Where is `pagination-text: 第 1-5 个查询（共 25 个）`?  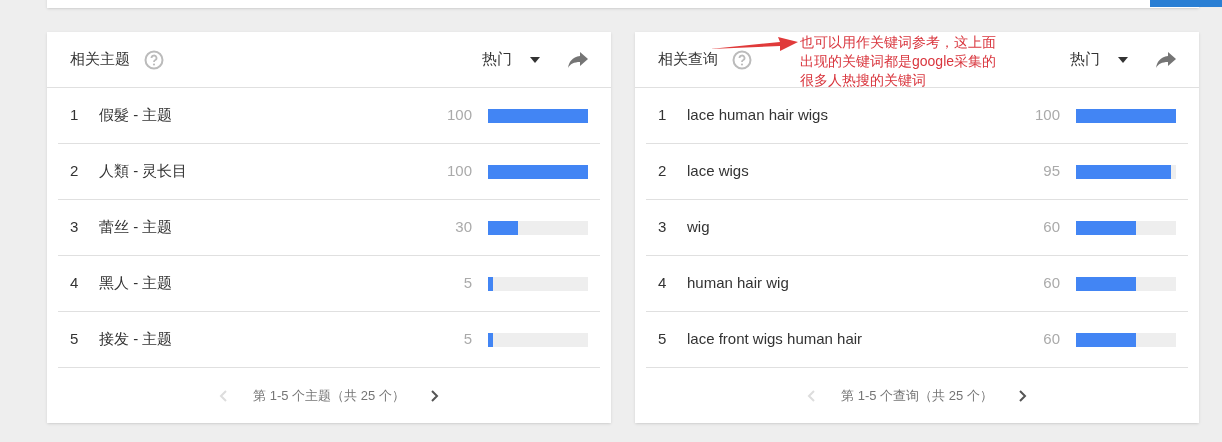 pagination-text: 第 1-5 个查询（共 25 个） is located at coordinates (917, 395).